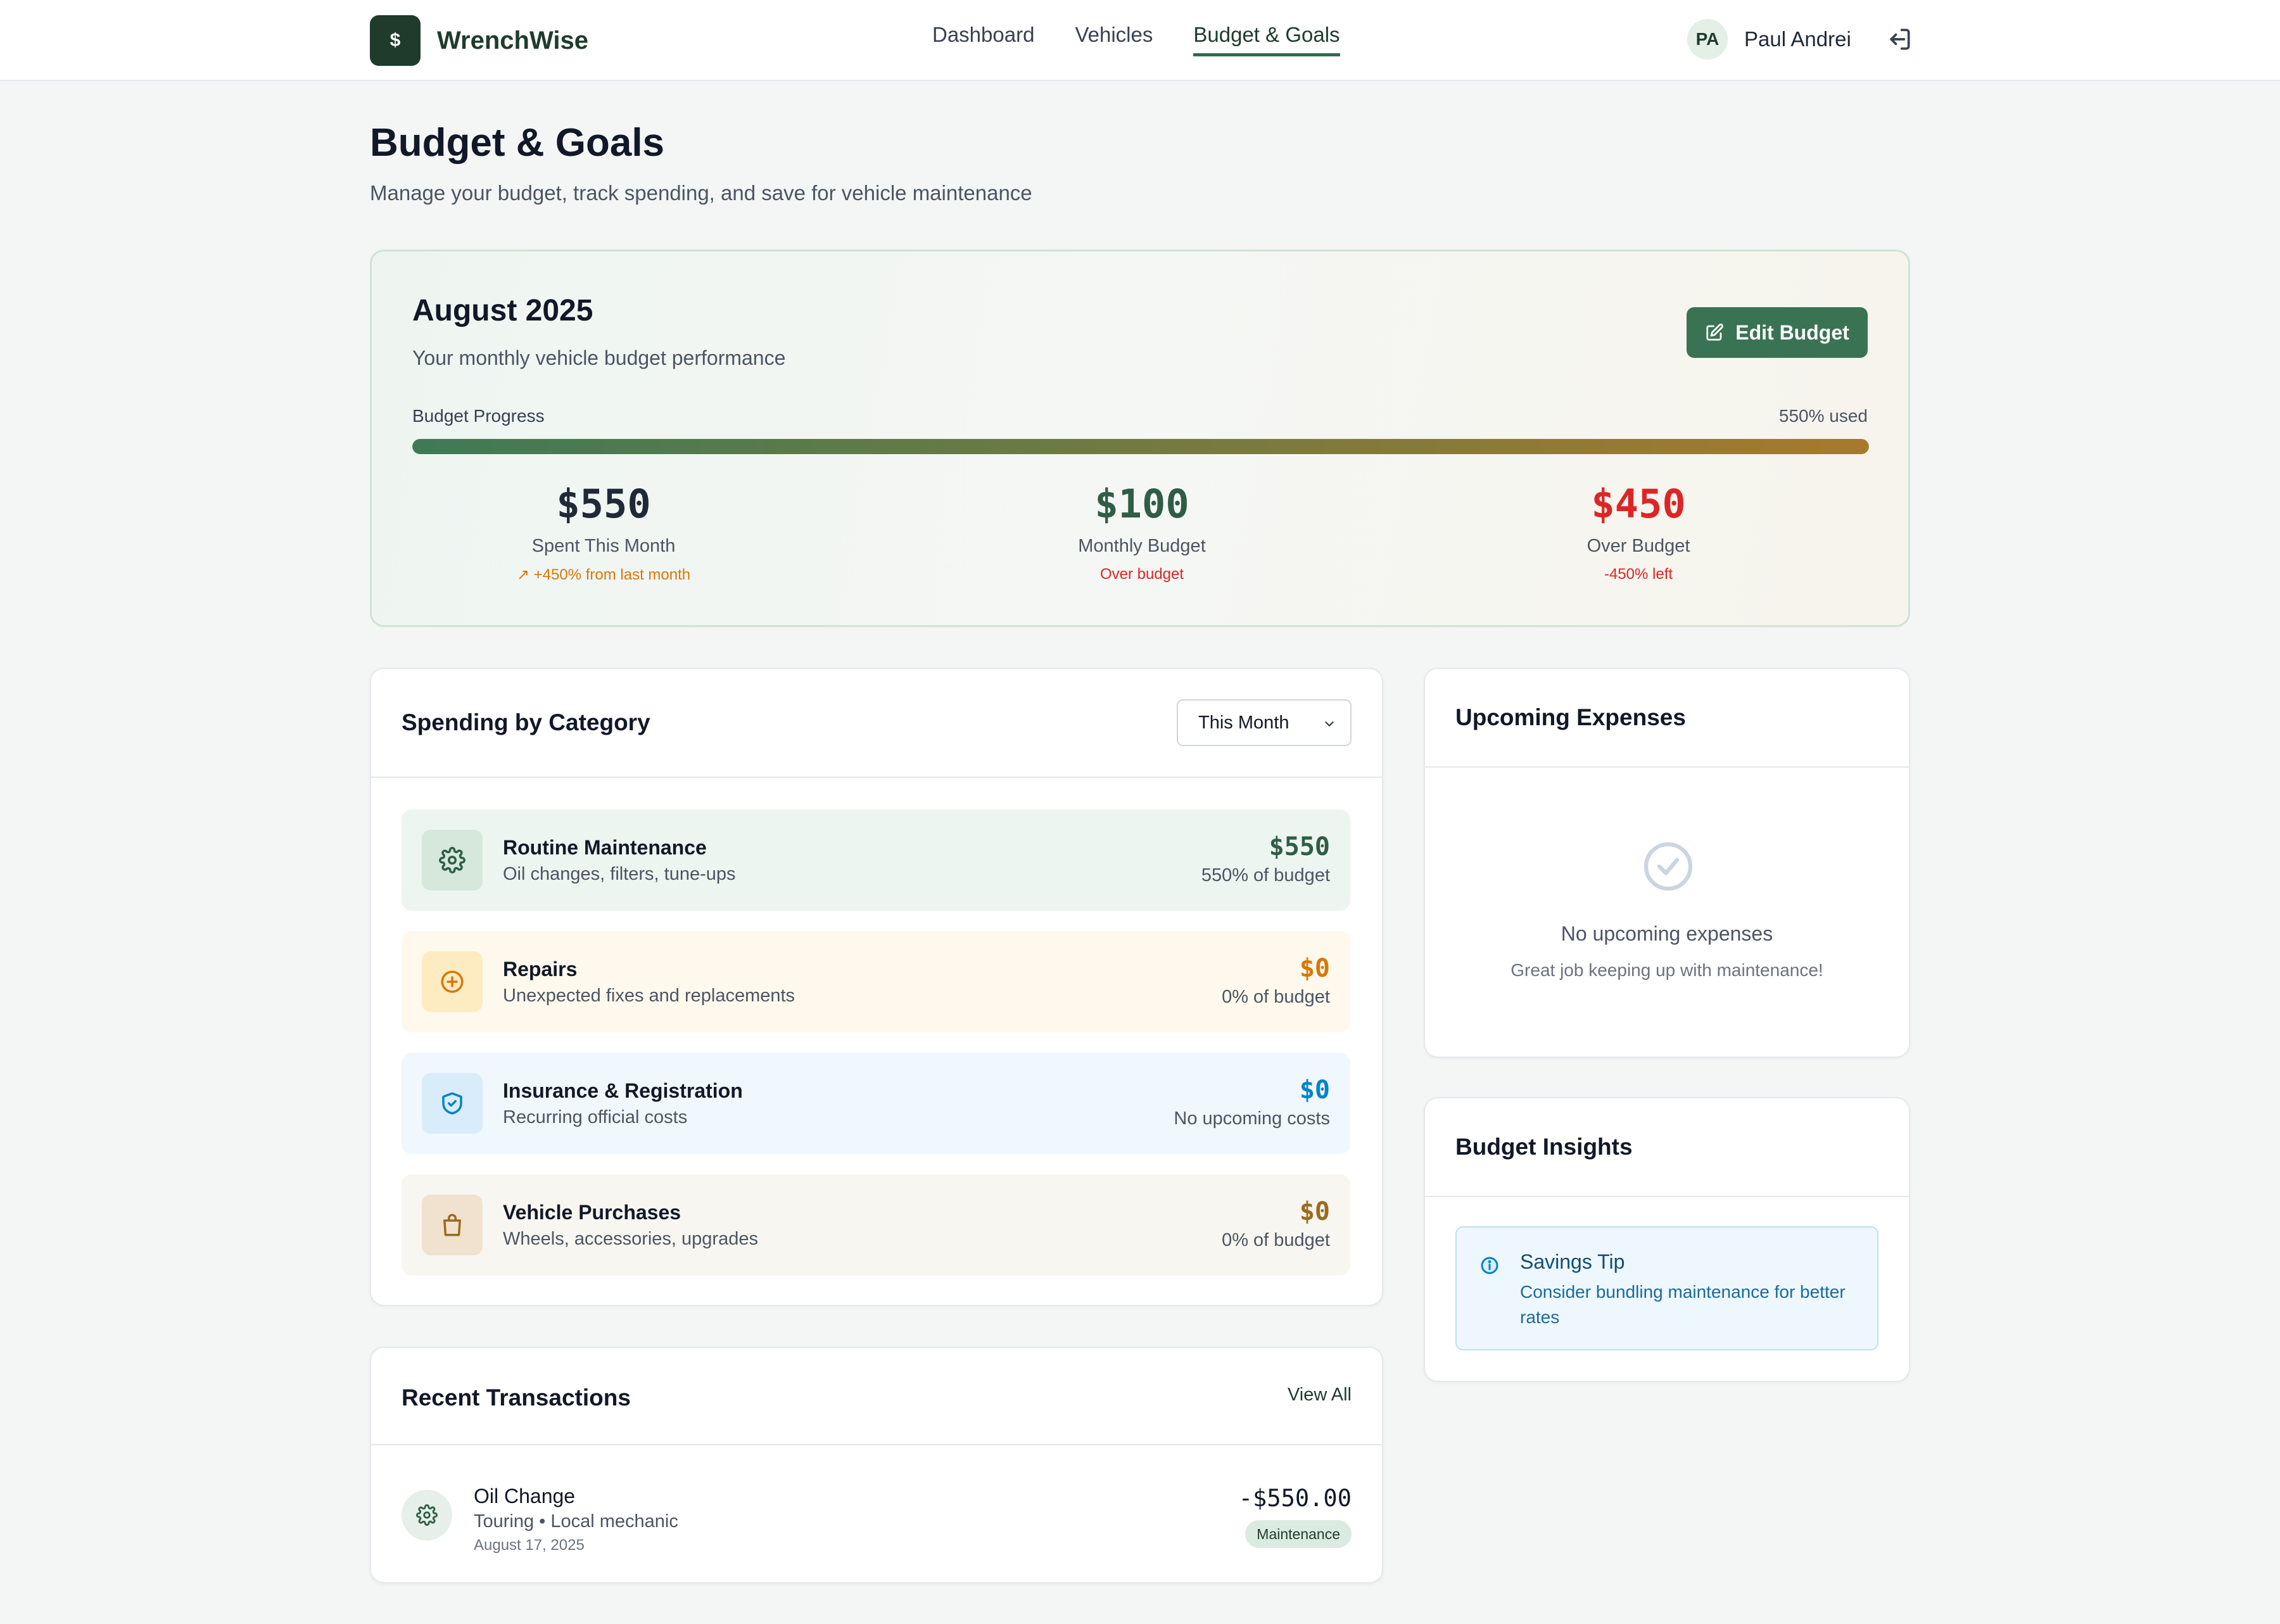 Image resolution: width=2280 pixels, height=1624 pixels. I want to click on user-menu: PA Paul Andrei, so click(1800, 39).